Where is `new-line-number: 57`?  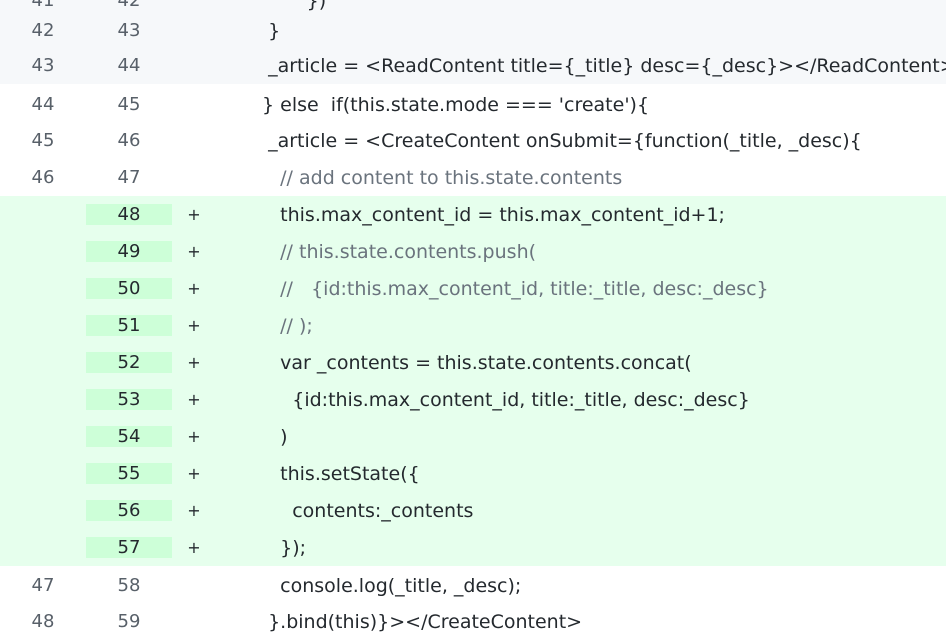
new-line-number: 57 is located at coordinates (129, 547).